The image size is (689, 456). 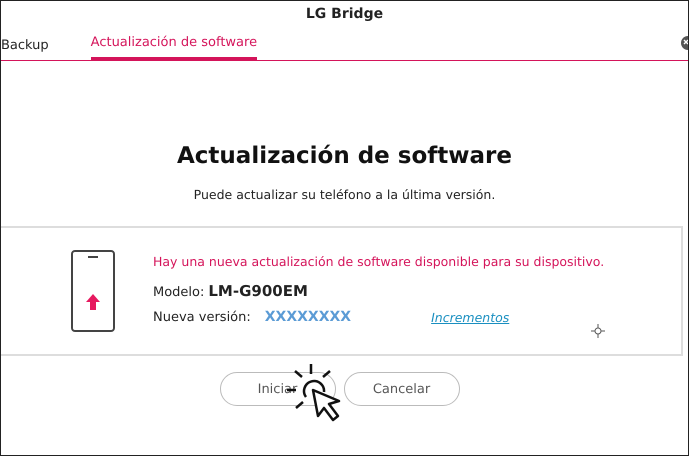 I want to click on model-label: Modelo:, so click(x=178, y=293).